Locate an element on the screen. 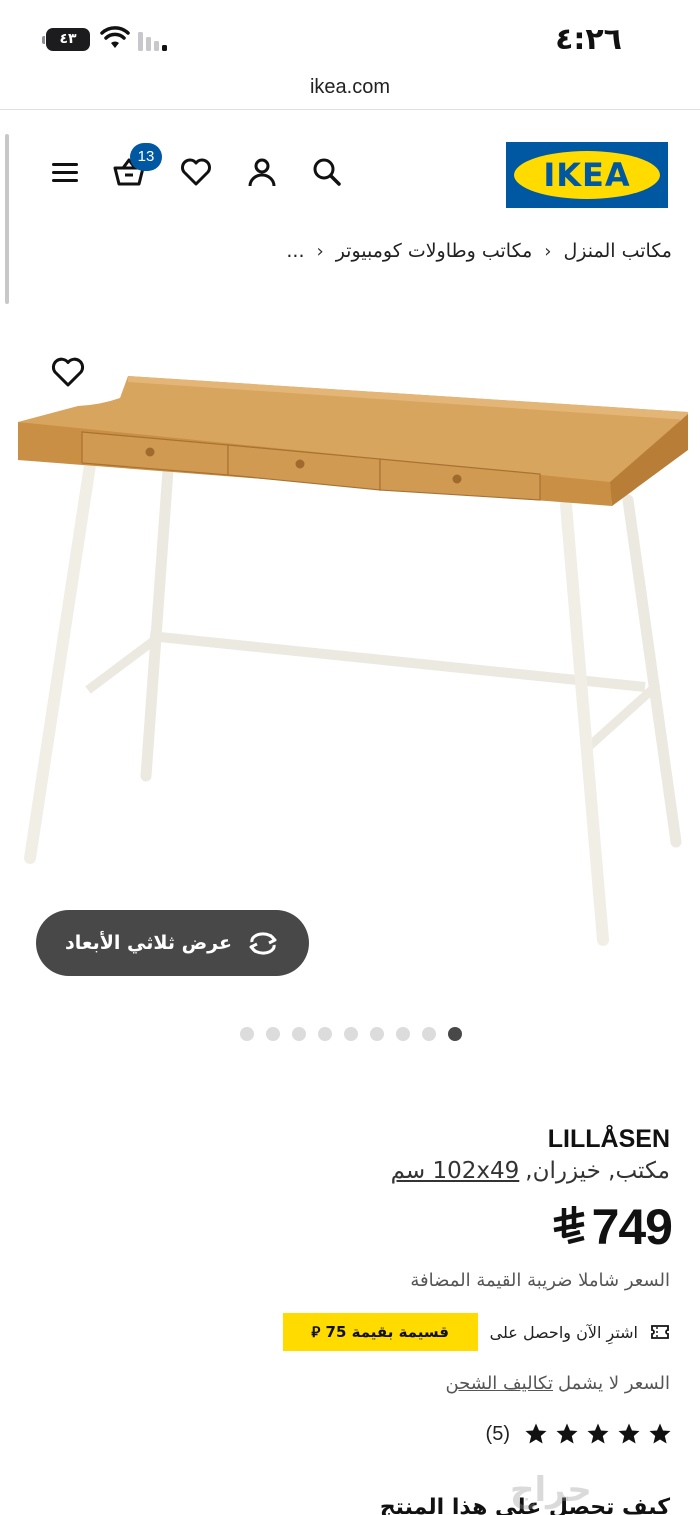 Image resolution: width=700 pixels, height=1515 pixels. battery-icon: ٤٣ is located at coordinates (66, 39).